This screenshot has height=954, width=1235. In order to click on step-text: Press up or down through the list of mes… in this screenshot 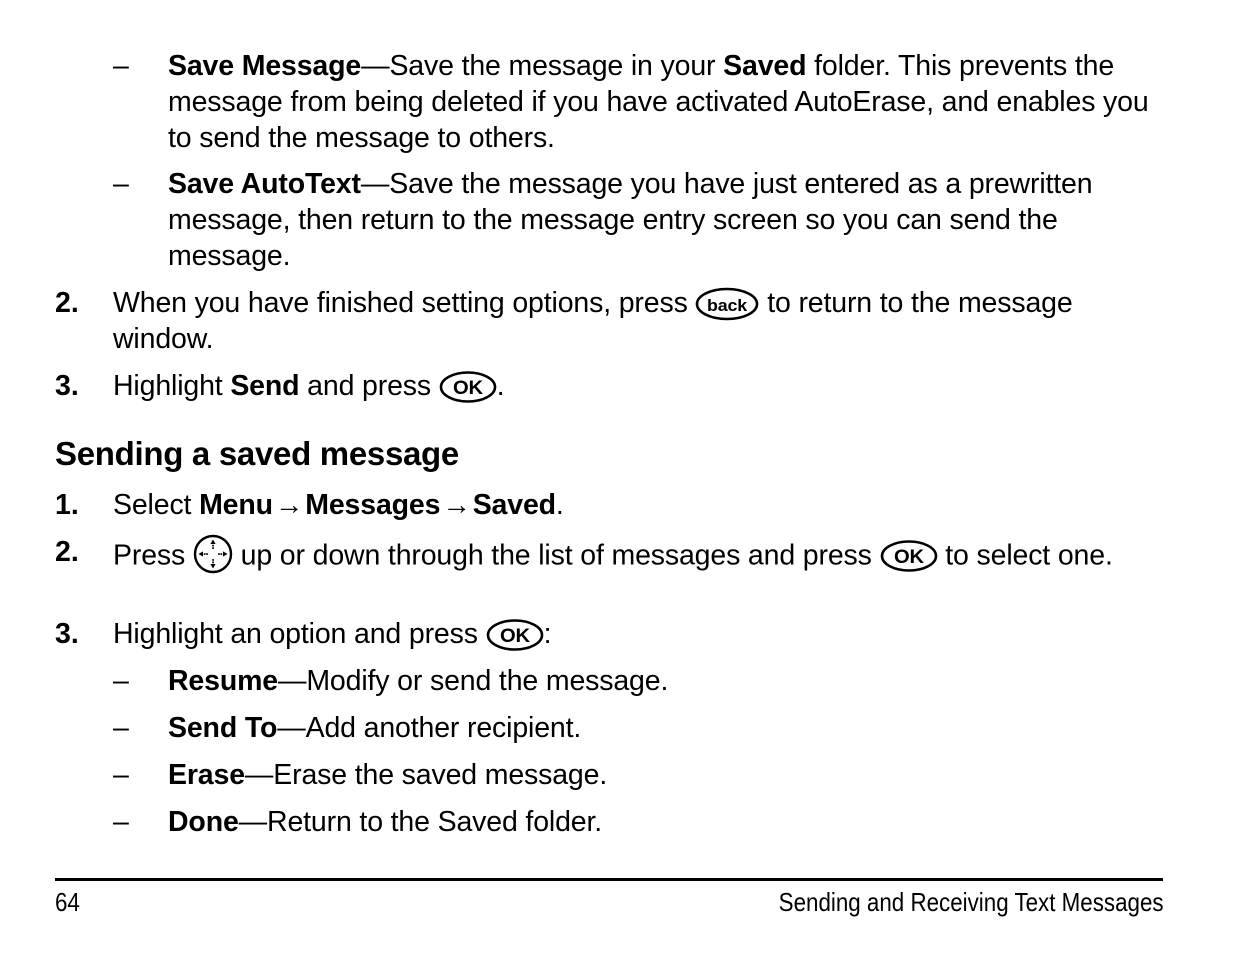, I will do `click(637, 554)`.